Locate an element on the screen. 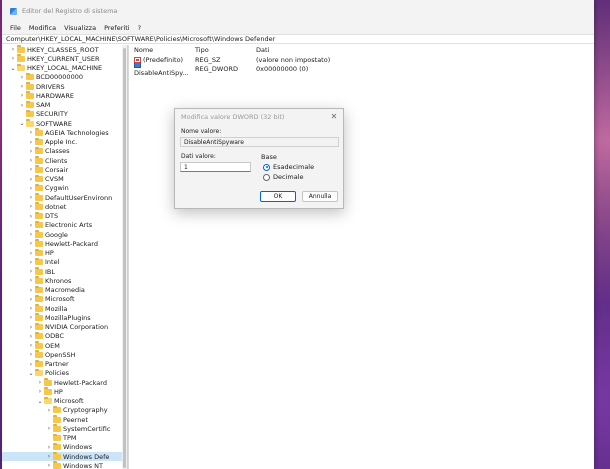 This screenshot has width=610, height=469. tree-node: ⌄ SOFTWARE is located at coordinates (64, 123).